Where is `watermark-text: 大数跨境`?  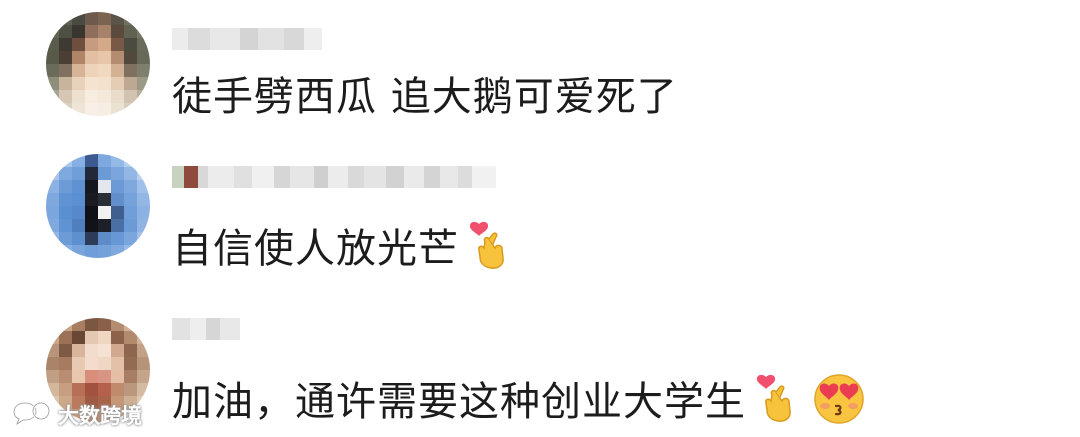 watermark-text: 大数跨境 is located at coordinates (100, 416).